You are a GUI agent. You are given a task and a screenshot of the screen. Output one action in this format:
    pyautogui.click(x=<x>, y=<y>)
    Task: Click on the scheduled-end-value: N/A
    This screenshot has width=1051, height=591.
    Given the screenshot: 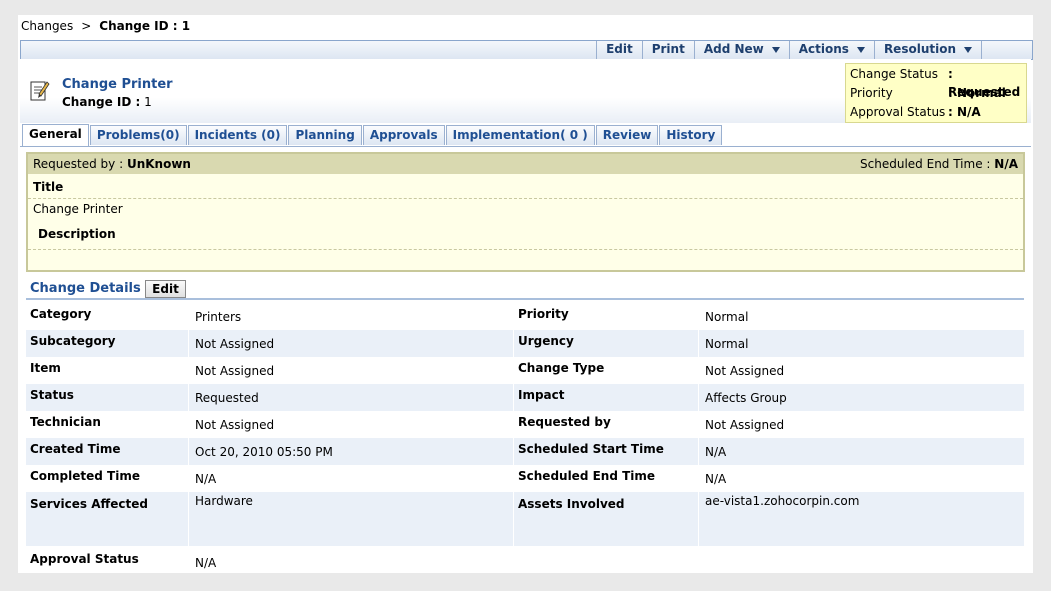 What is the action you would take?
    pyautogui.click(x=1006, y=164)
    